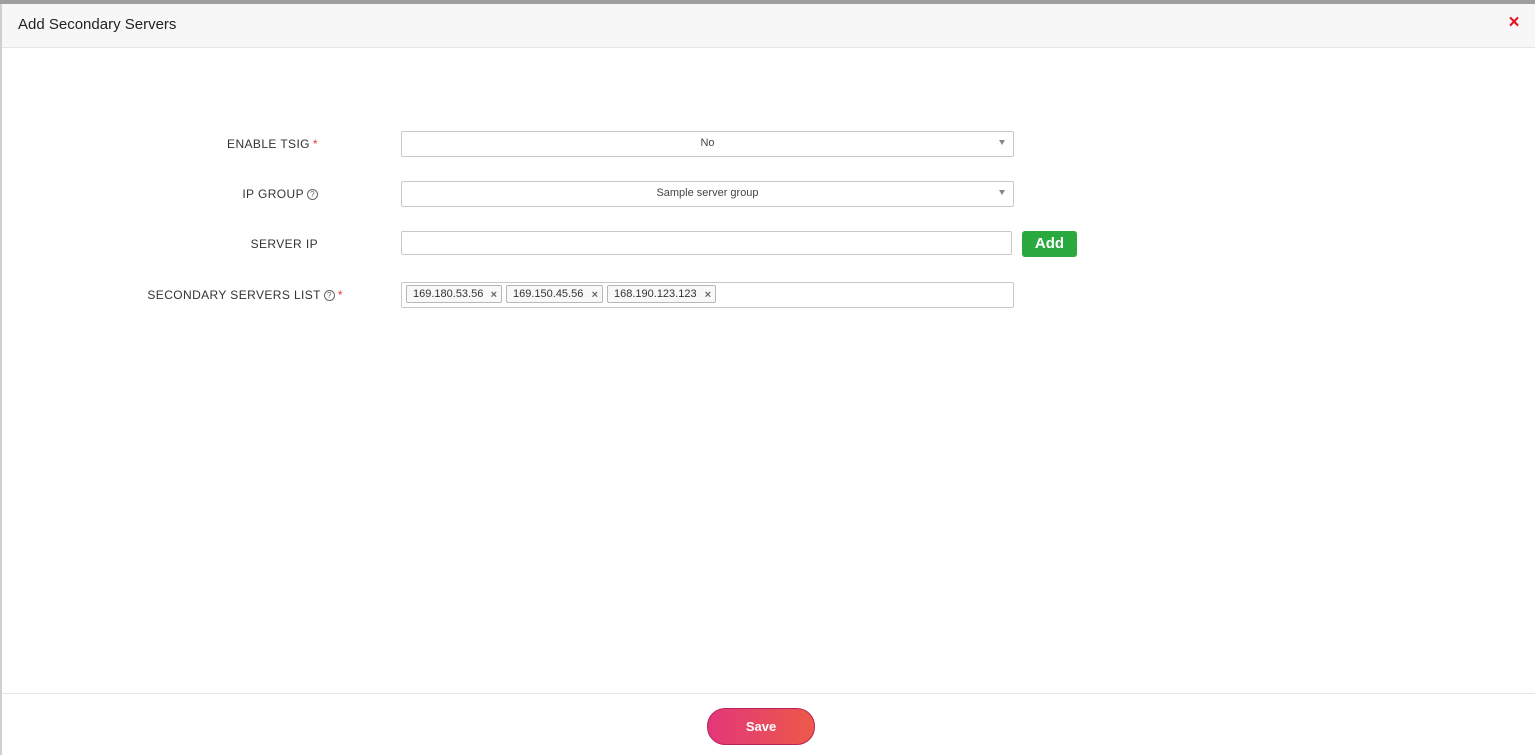 This screenshot has width=1535, height=756. I want to click on secondary-servers-list-label: SECONDARY SERVERS LIST? *, so click(245, 295).